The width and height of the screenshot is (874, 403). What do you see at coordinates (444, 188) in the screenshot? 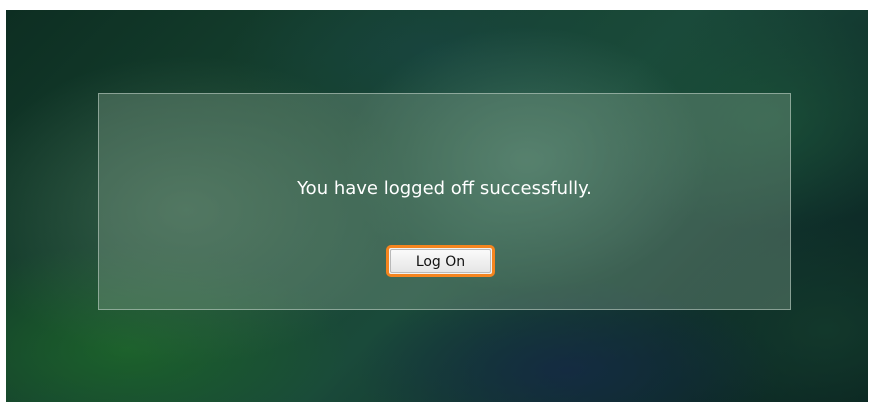
I see `logoff-message: You have logged off successfully.` at bounding box center [444, 188].